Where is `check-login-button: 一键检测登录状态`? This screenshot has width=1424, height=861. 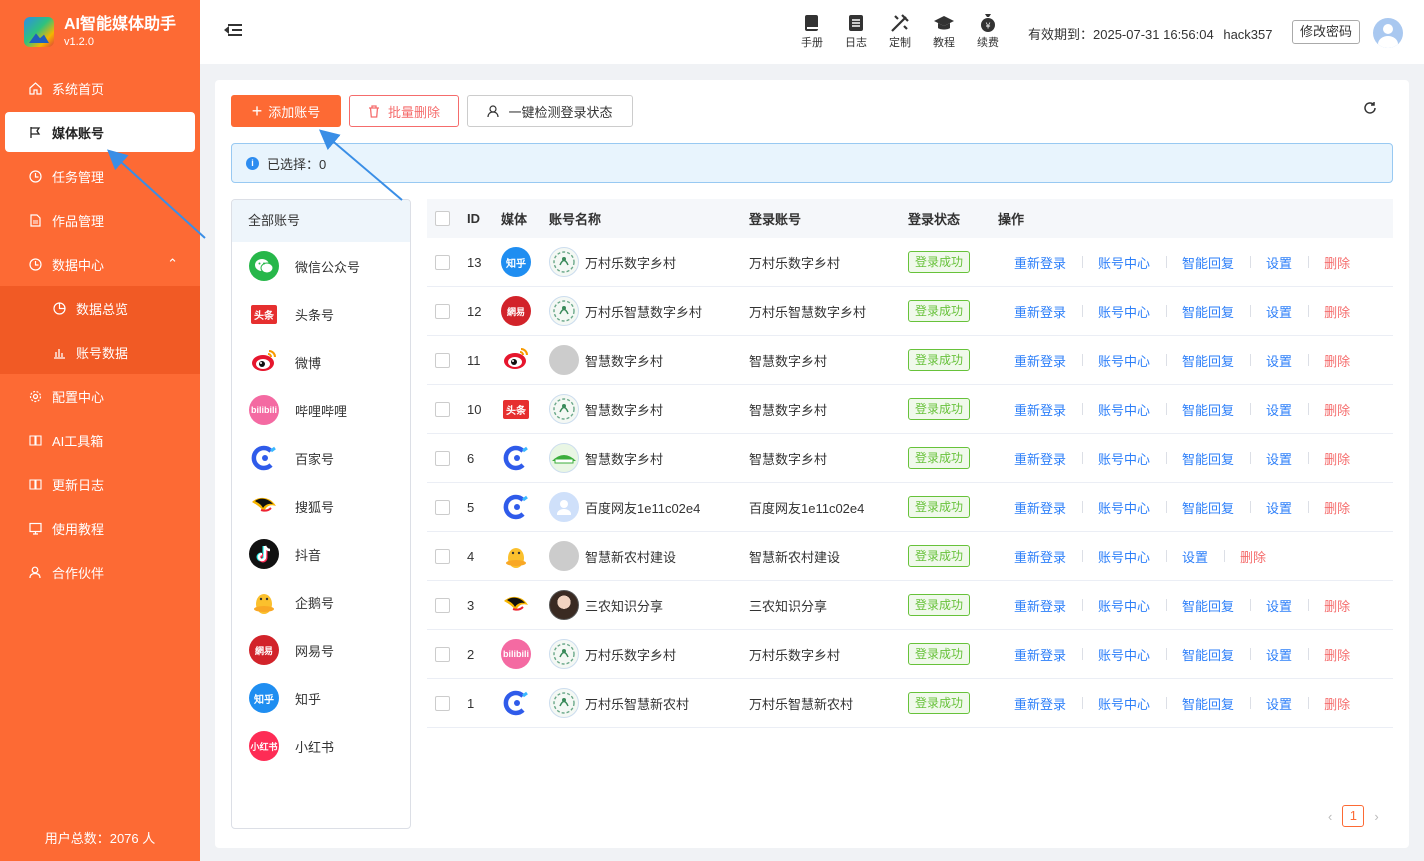
check-login-button: 一键检测登录状态 is located at coordinates (550, 111).